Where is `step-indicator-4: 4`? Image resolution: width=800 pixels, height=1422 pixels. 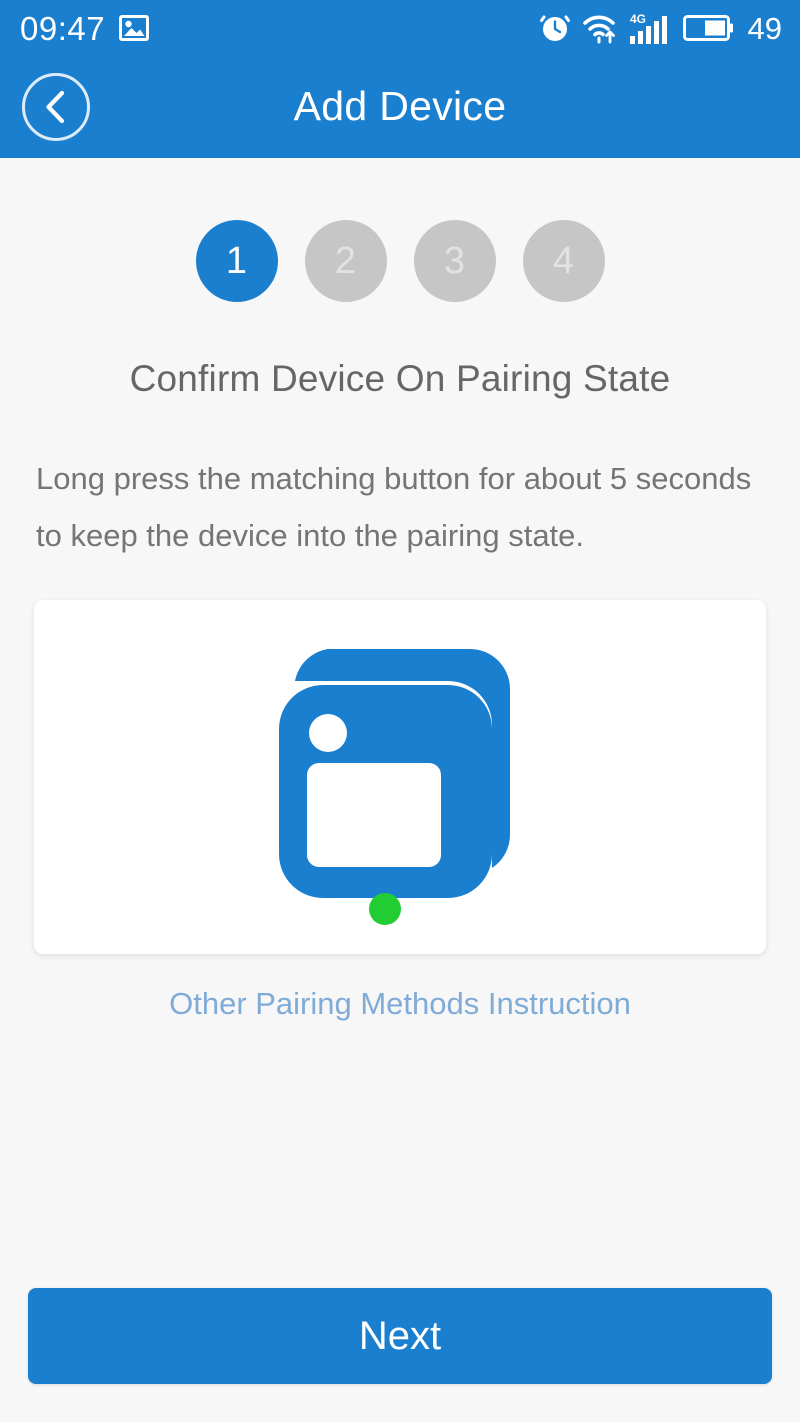
step-indicator-4: 4 is located at coordinates (563, 261).